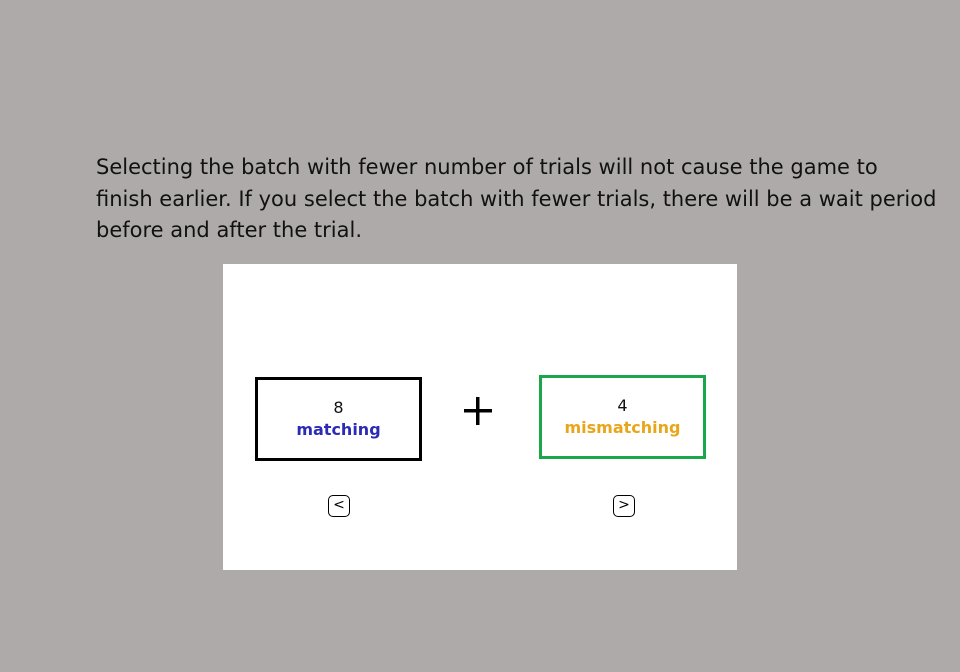 The width and height of the screenshot is (960, 672). Describe the element at coordinates (338, 419) in the screenshot. I see `left-batch-option: 8 matching` at that location.